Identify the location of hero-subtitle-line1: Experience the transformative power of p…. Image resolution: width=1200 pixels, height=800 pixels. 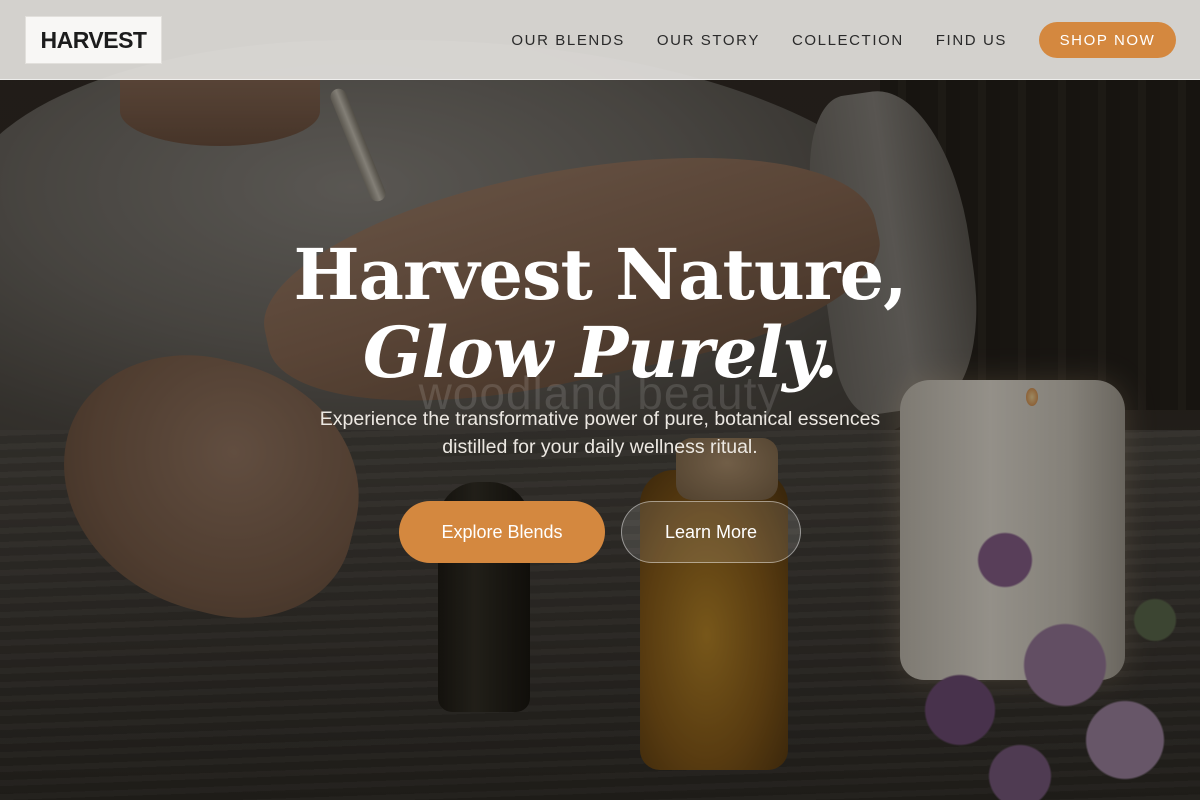
(600, 419).